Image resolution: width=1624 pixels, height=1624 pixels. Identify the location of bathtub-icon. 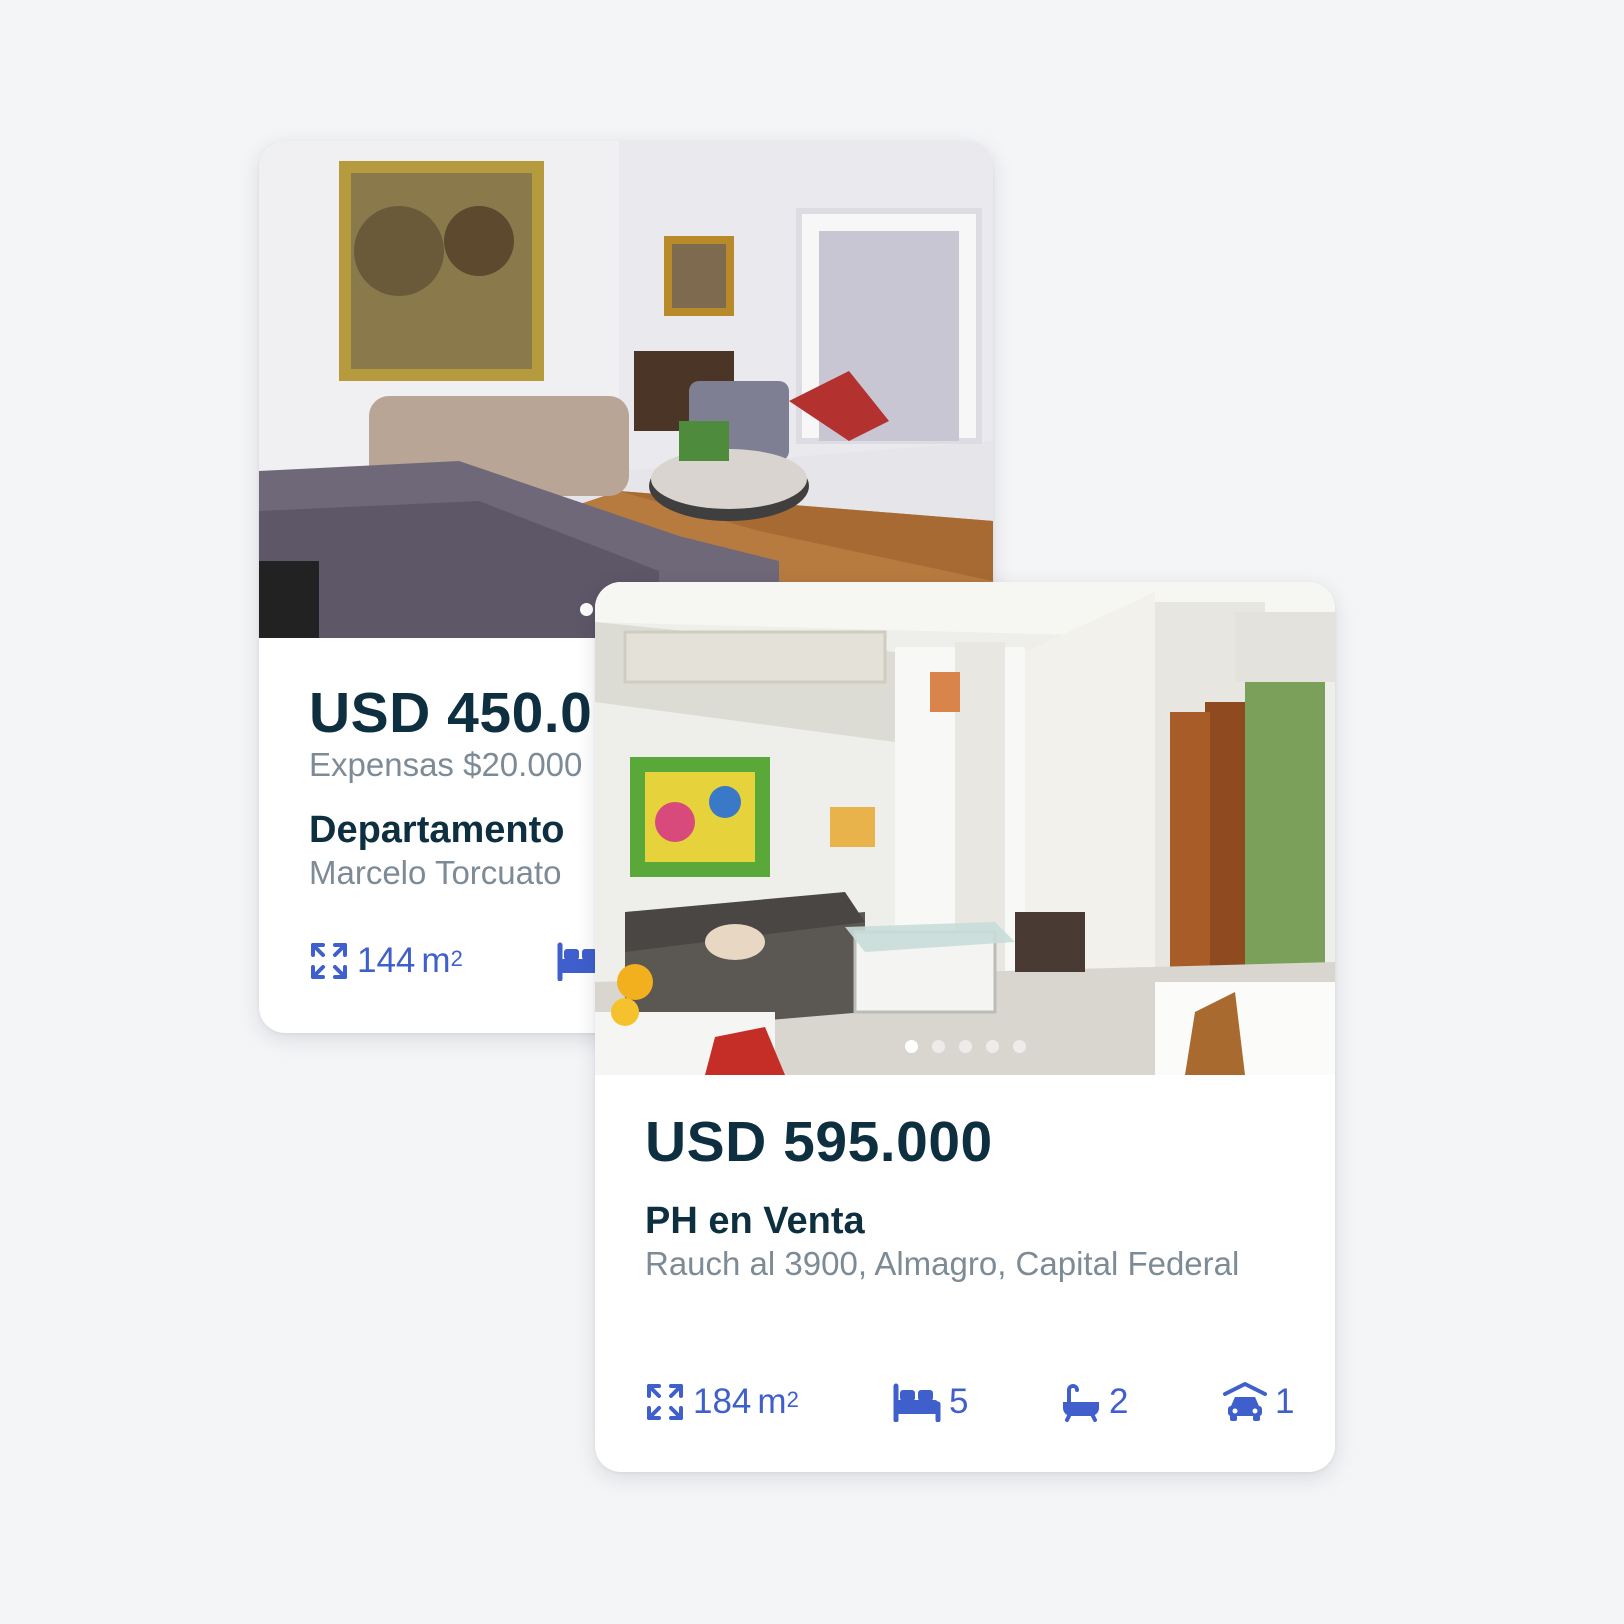
(1081, 1403).